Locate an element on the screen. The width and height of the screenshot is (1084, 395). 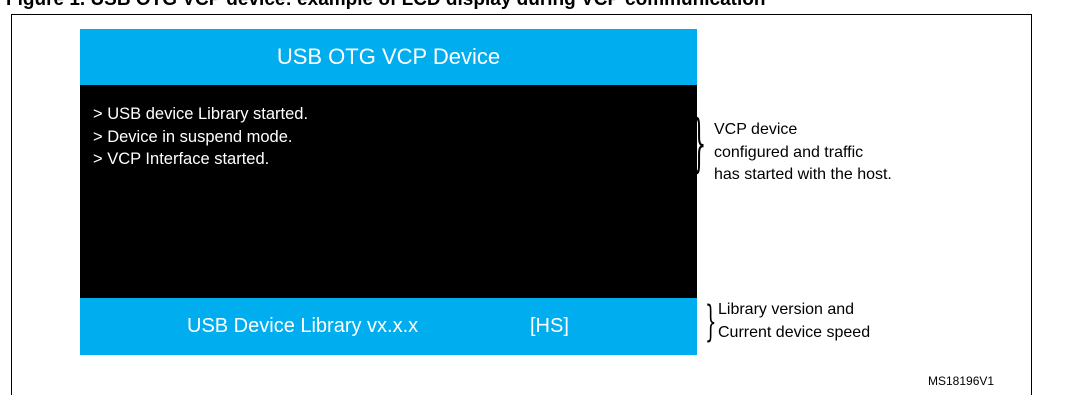
annotation-line: VCP device is located at coordinates (756, 129).